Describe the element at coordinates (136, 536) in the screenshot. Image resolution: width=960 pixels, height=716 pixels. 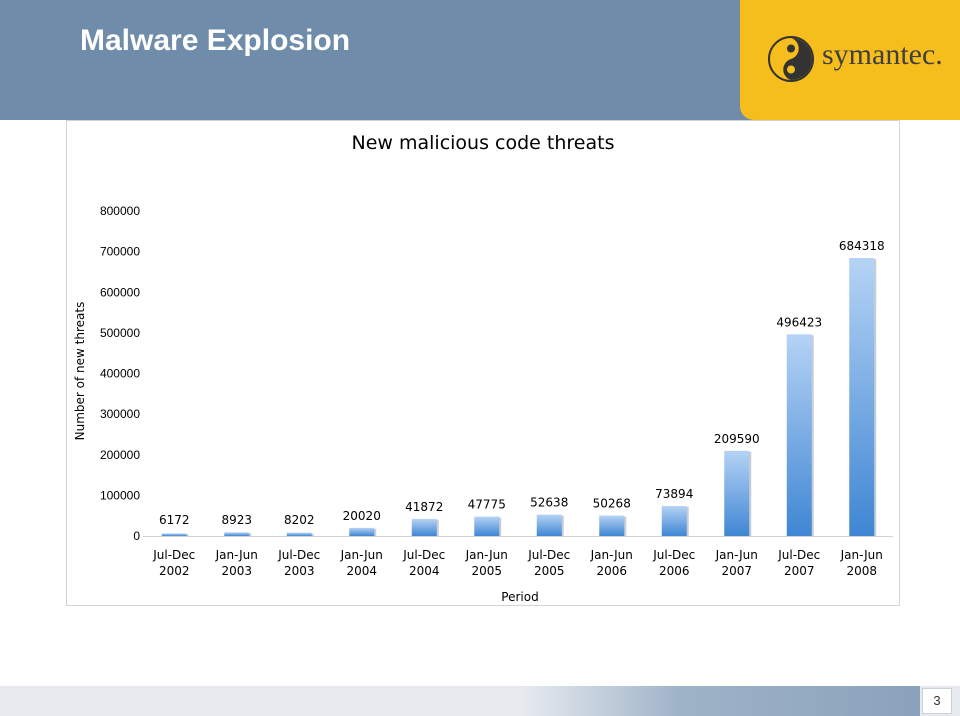
I see `y-tick-label: 0` at that location.